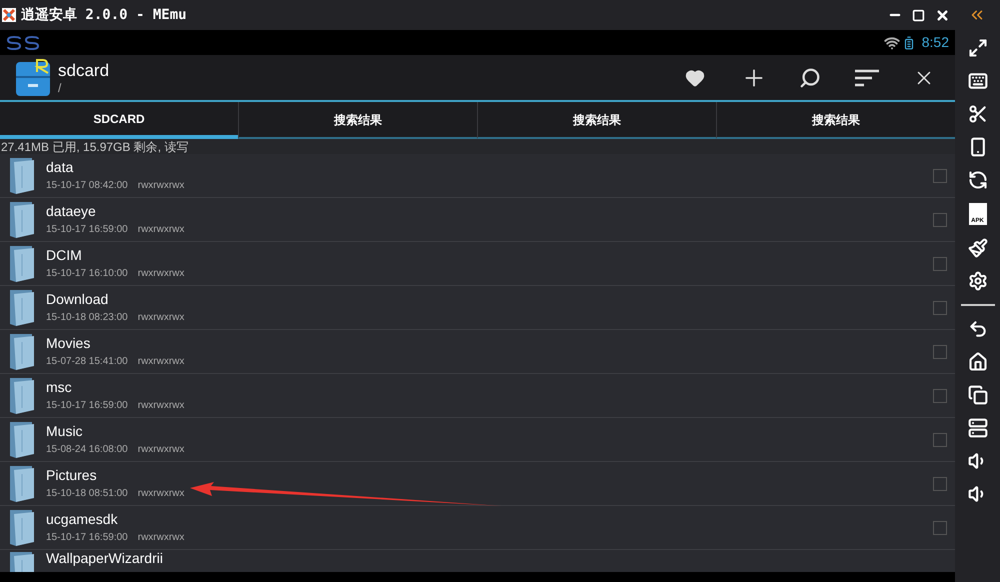 This screenshot has width=1000, height=582. I want to click on file-name: msc, so click(59, 387).